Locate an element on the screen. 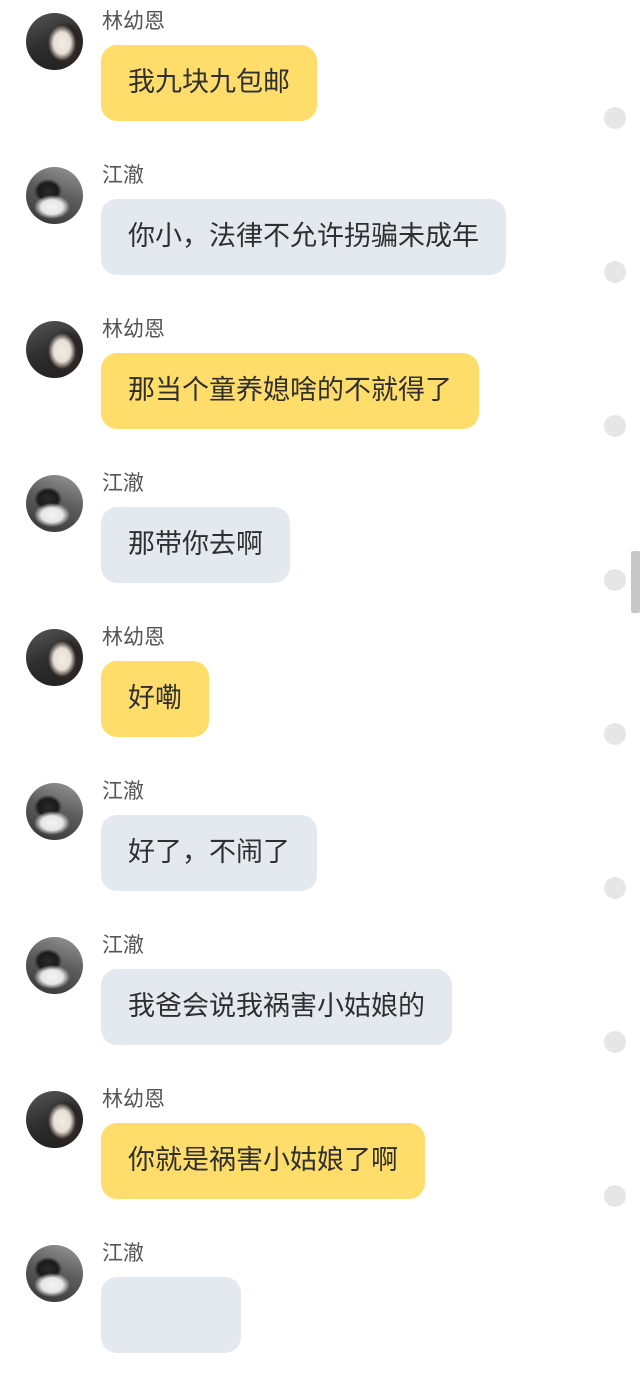 This screenshot has height=1379, width=640. message-bubble: 你小，法律不允许拐骗未成年 is located at coordinates (303, 237).